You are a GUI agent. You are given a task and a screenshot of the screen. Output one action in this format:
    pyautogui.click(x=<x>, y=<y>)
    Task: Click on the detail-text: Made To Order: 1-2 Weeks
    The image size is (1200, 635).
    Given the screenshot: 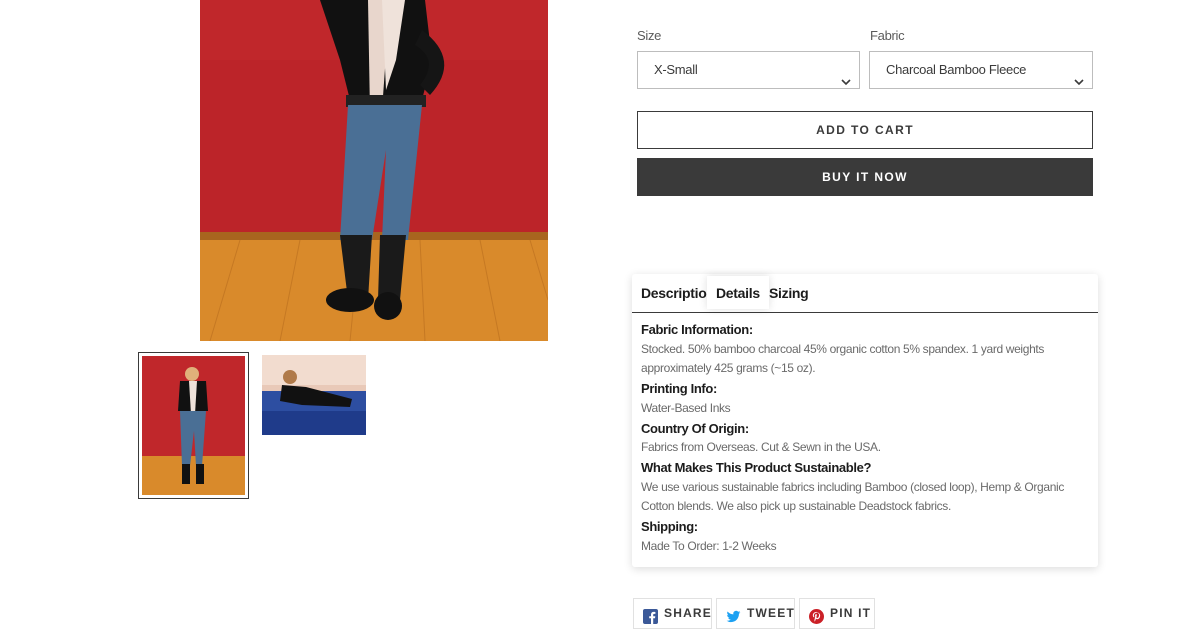 What is the action you would take?
    pyautogui.click(x=709, y=545)
    